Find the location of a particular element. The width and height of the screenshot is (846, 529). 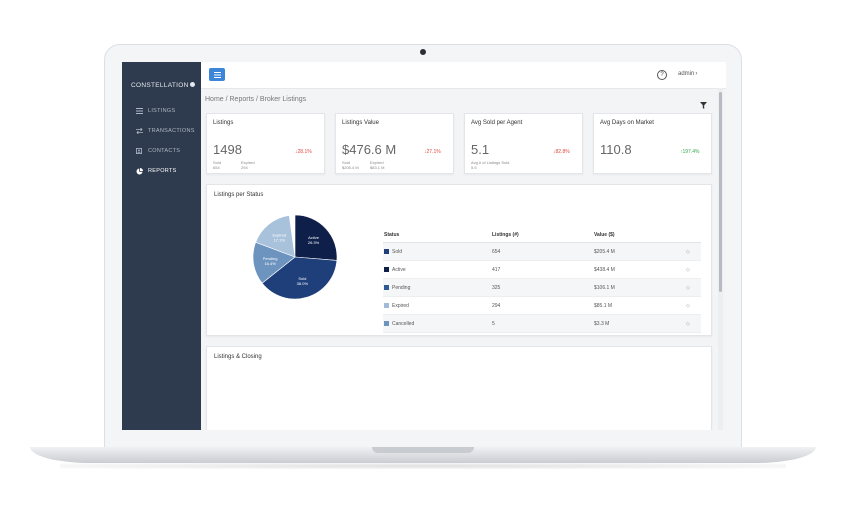

status-cell: Expired is located at coordinates (437, 305).